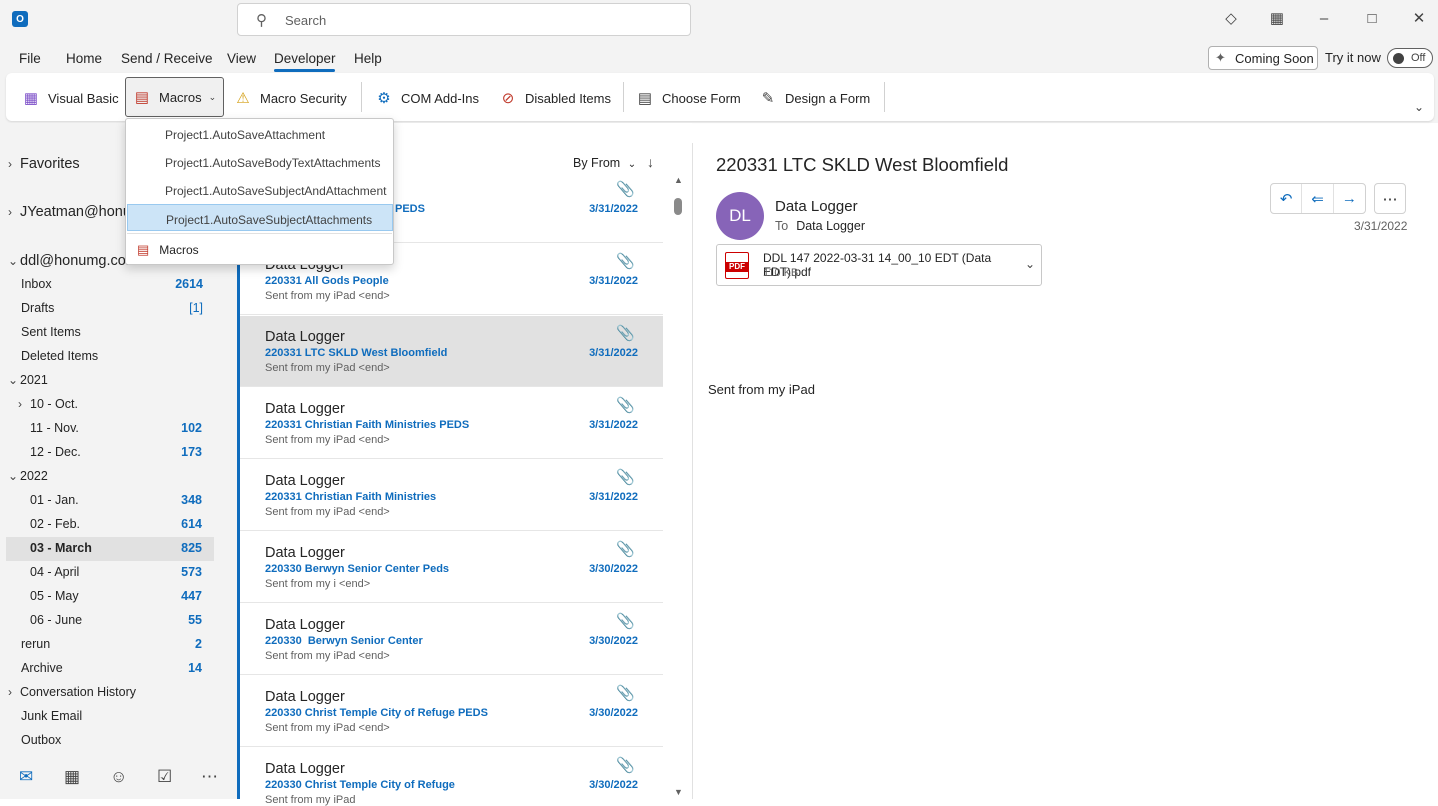 This screenshot has width=1438, height=806. What do you see at coordinates (51, 716) in the screenshot?
I see `folder-junk-email: Junk Email` at bounding box center [51, 716].